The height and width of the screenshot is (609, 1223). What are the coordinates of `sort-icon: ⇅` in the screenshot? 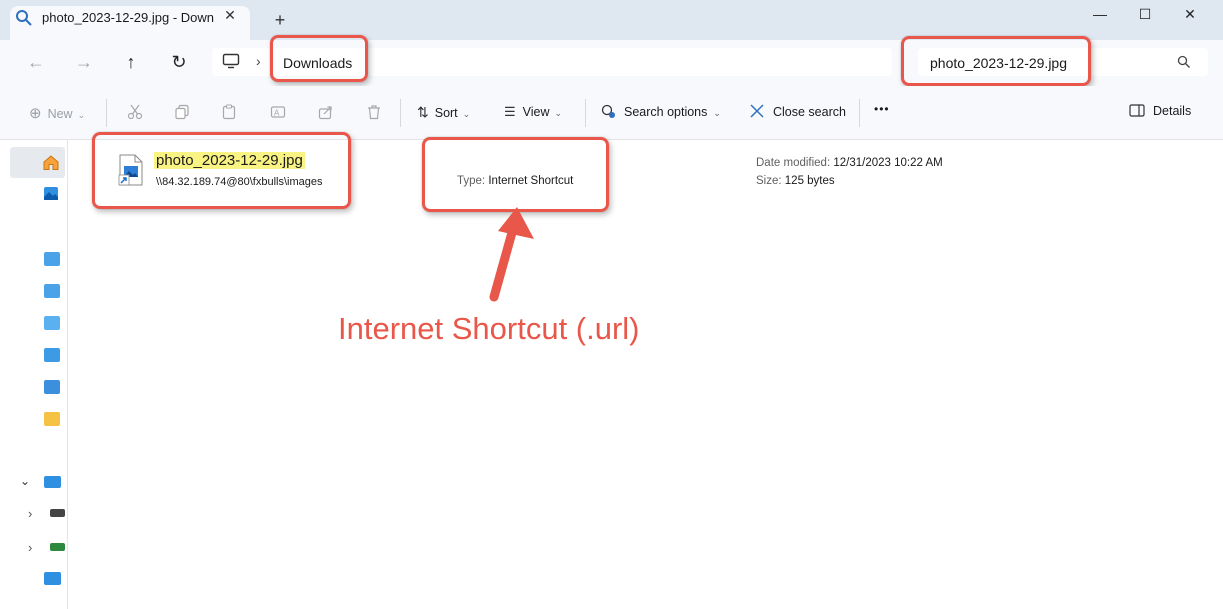 It's located at (423, 112).